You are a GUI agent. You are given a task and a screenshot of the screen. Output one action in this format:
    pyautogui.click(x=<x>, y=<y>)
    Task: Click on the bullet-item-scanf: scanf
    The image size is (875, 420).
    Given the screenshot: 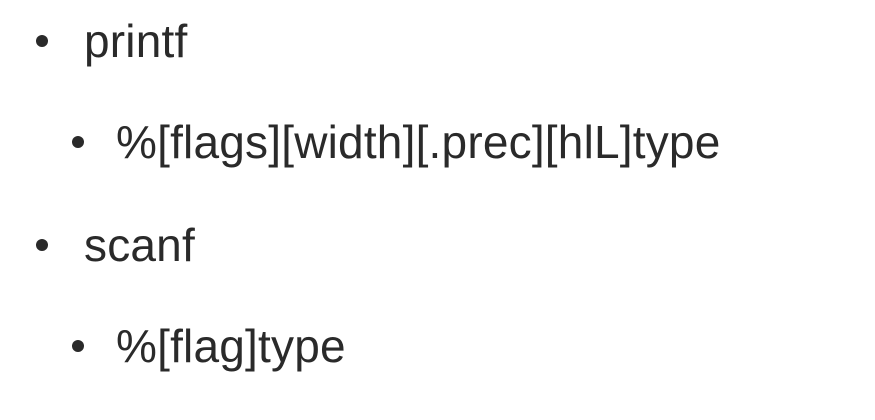 What is the action you would take?
    pyautogui.click(x=115, y=245)
    